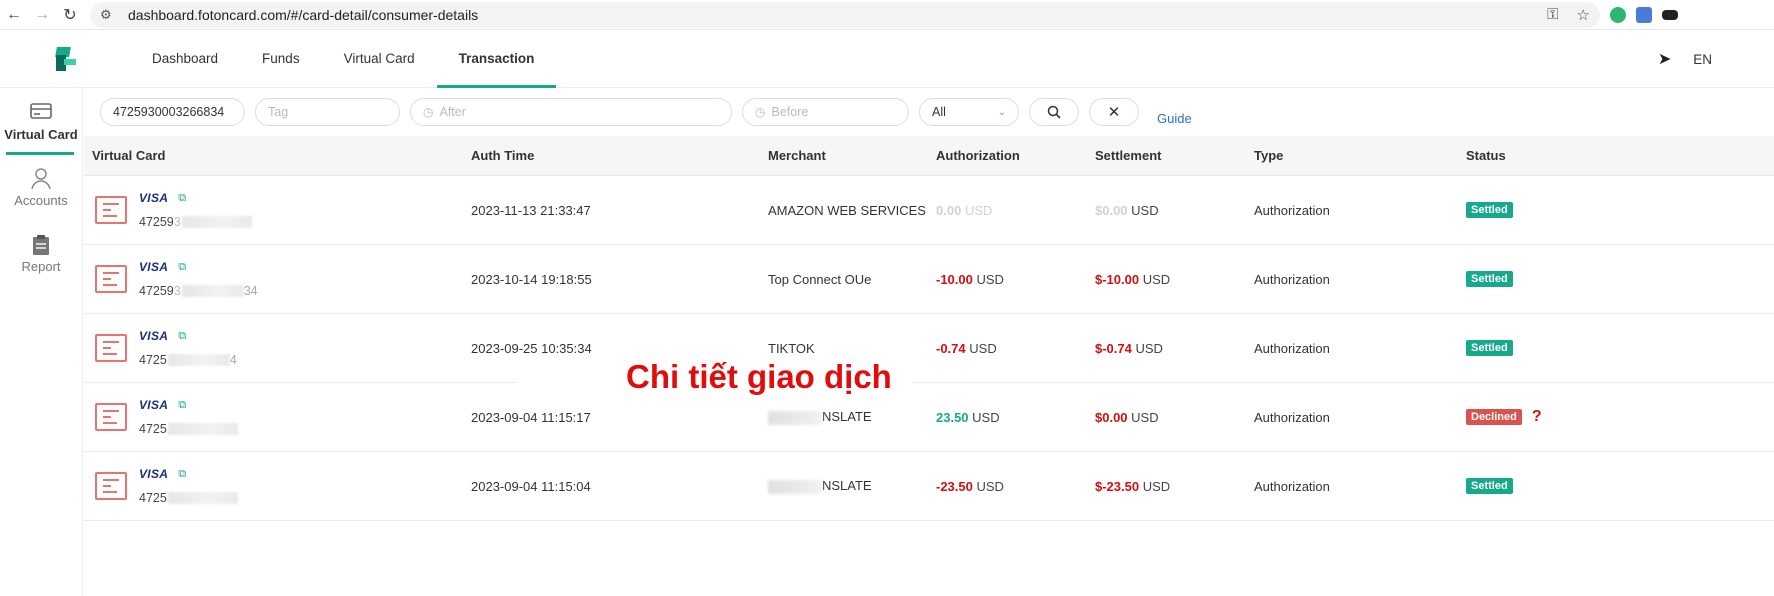  I want to click on clock-icon: ◷, so click(428, 112).